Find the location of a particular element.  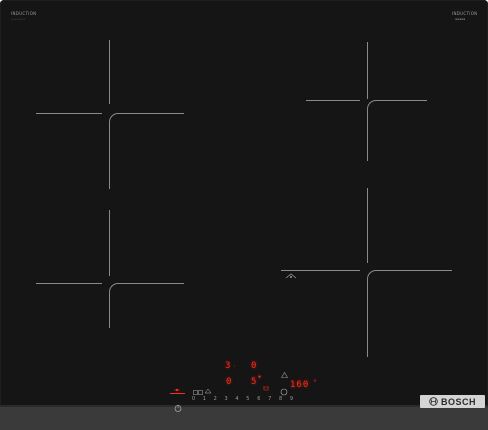

zone-mark-left-top-vertical is located at coordinates (109, 72).